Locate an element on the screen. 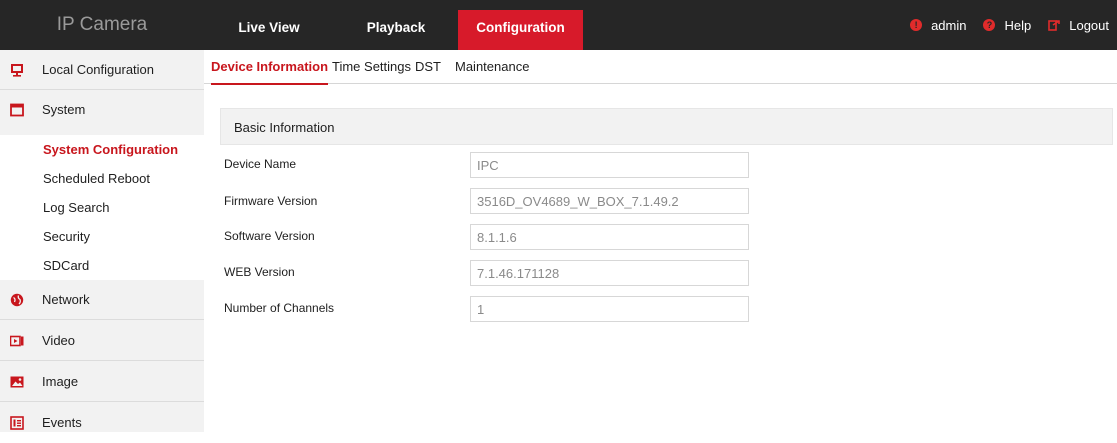 This screenshot has height=443, width=1117. help-label: Help is located at coordinates (1018, 25).